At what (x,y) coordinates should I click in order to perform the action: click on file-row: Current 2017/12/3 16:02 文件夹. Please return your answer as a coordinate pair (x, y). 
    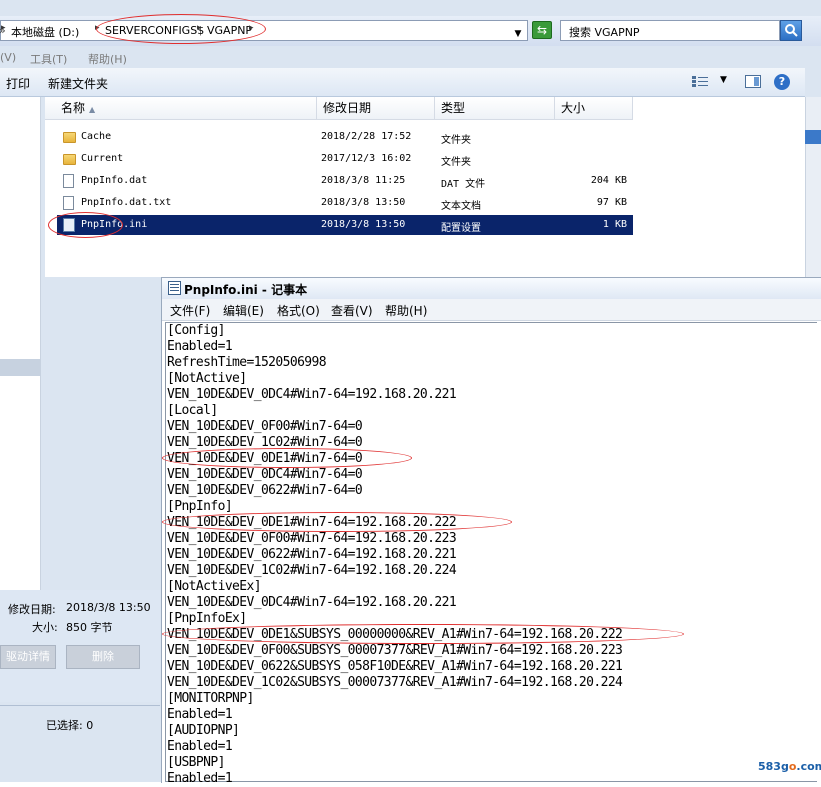
    Looking at the image, I should click on (345, 159).